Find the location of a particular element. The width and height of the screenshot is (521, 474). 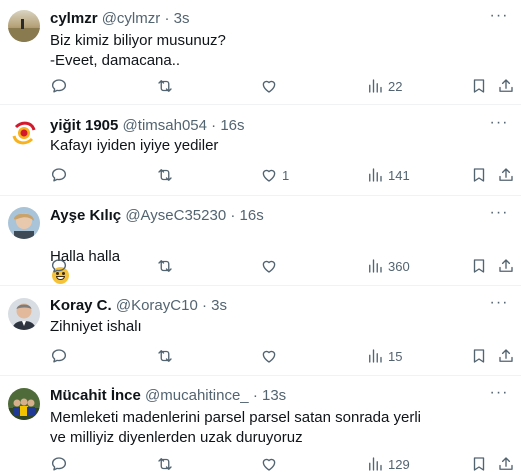

tweet-header: Ayşe Kılıç @AyseC35230 · 16s is located at coordinates (157, 216).